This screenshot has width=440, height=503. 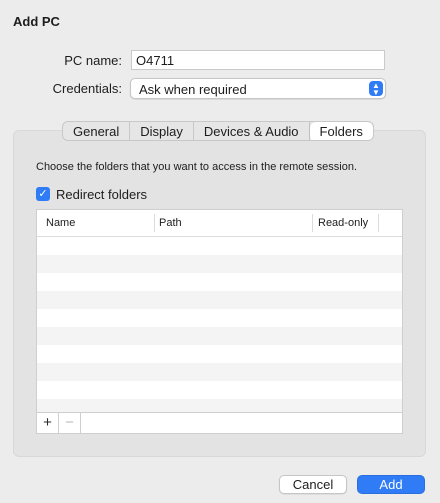 I want to click on checkmark-icon: ✓, so click(x=43, y=194).